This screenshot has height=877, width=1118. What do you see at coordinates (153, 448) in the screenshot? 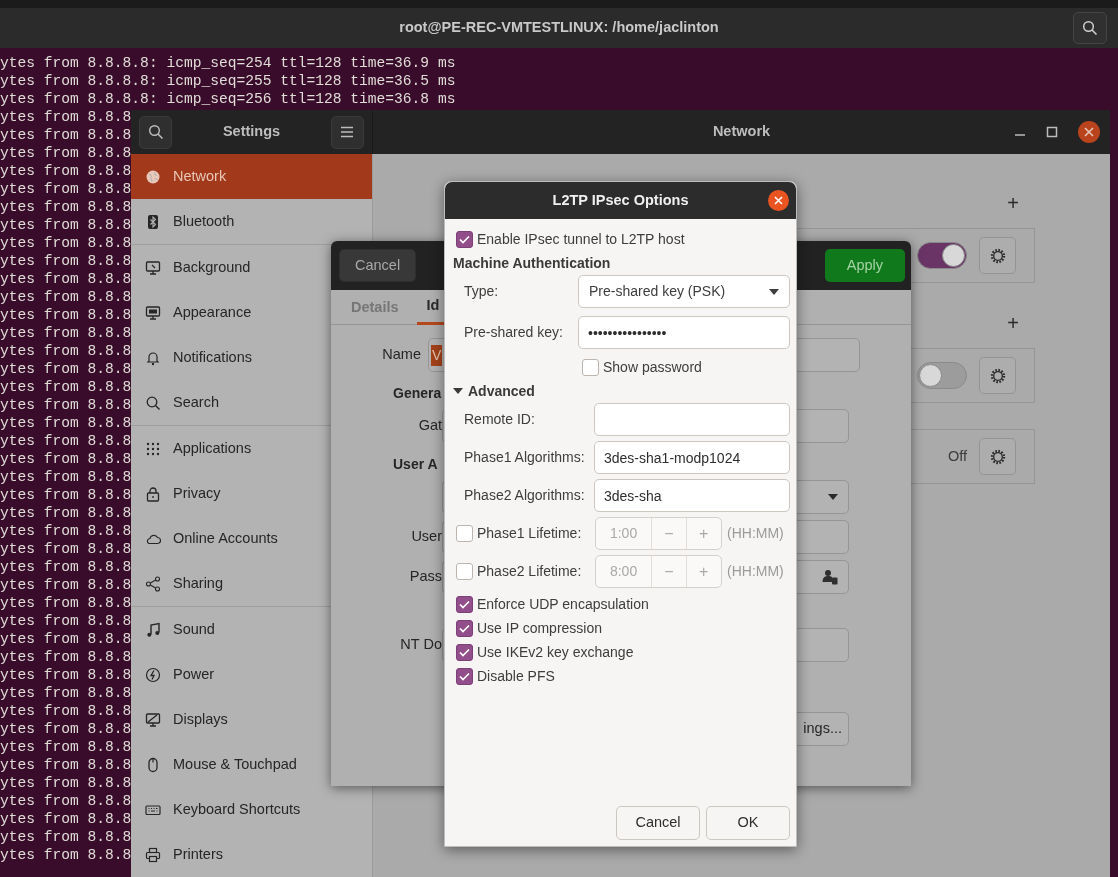
I see `grid-icon` at bounding box center [153, 448].